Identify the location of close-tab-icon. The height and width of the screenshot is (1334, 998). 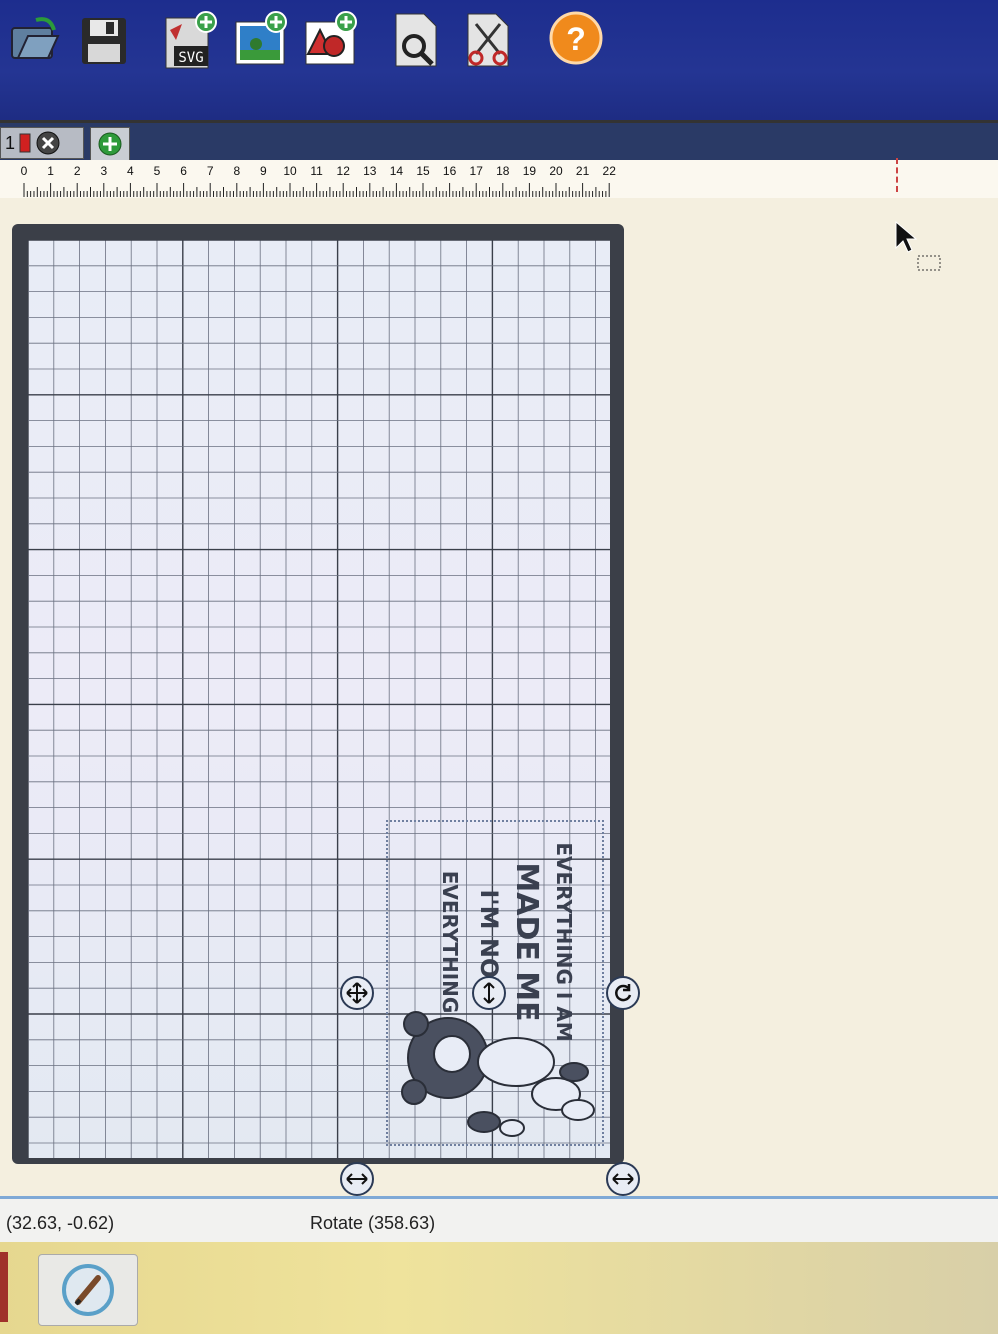
(48, 143).